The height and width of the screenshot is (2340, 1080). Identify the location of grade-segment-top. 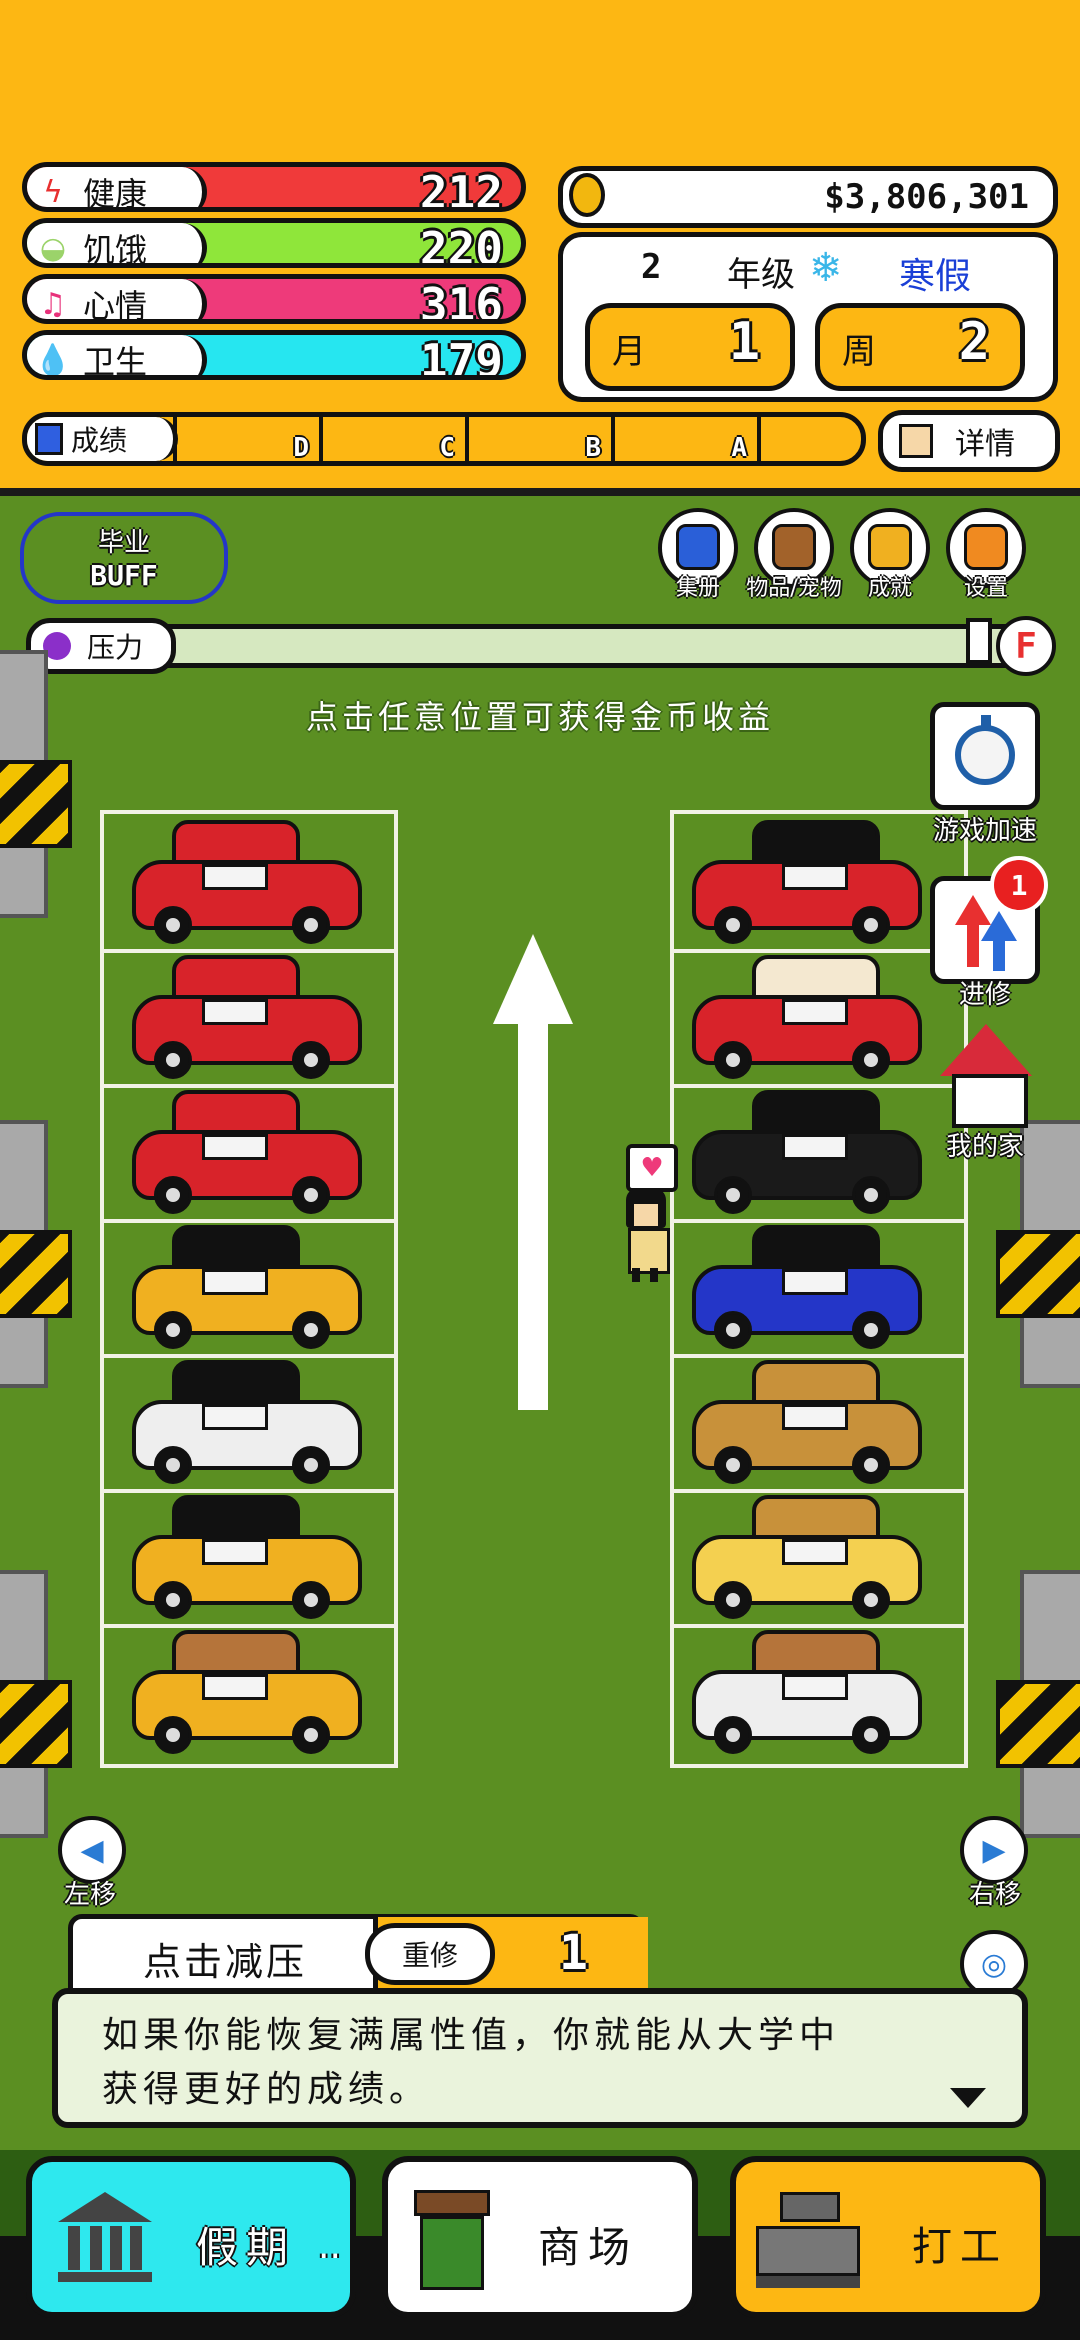
(809, 439).